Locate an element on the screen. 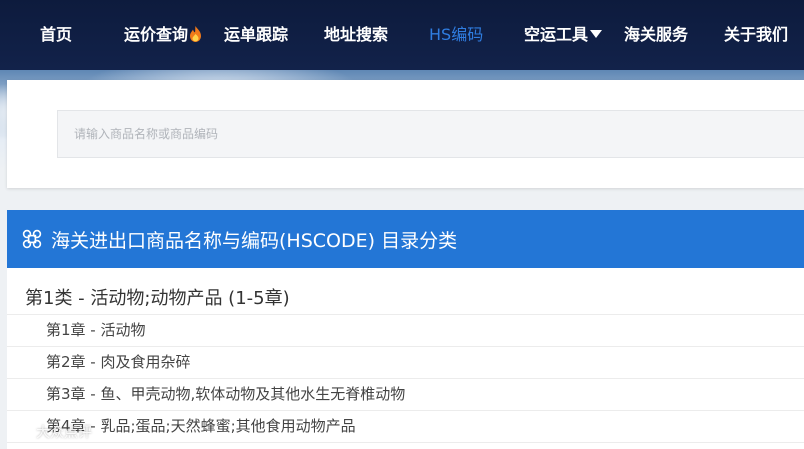  watermark-logo-icon is located at coordinates (19, 432).